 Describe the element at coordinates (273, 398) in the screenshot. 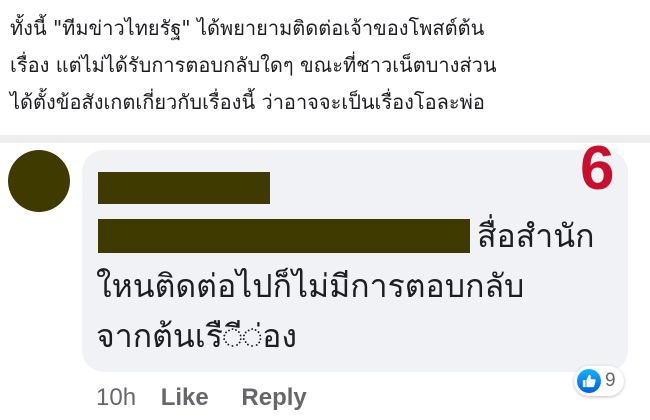

I see `reply-button: Reply` at that location.